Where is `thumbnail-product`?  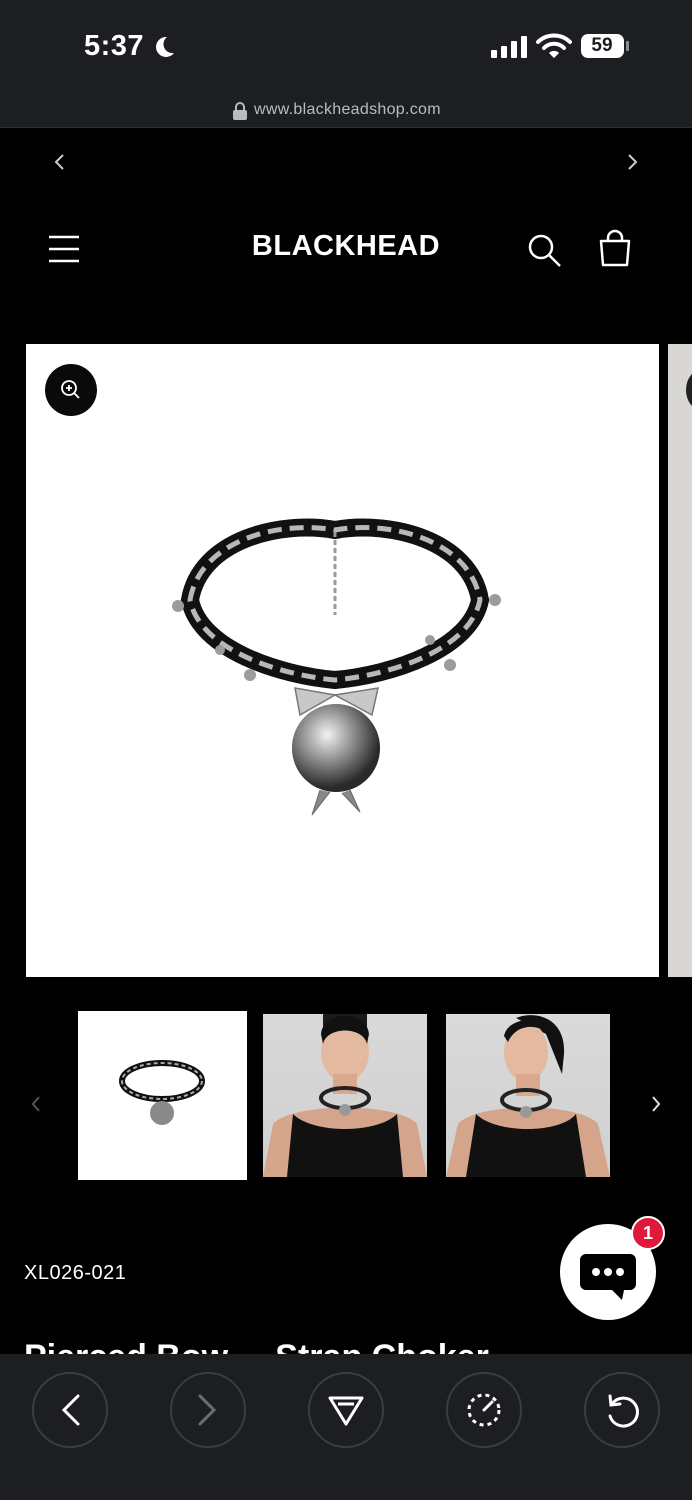 thumbnail-product is located at coordinates (162, 1095).